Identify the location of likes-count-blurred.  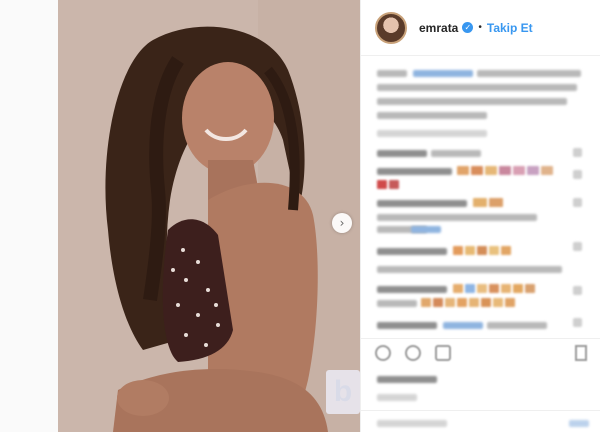
(407, 379).